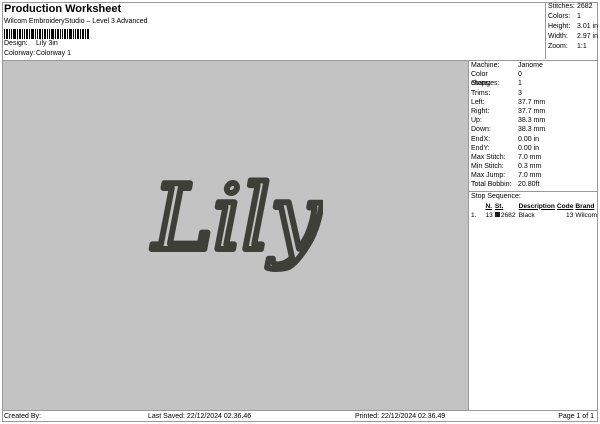  Describe the element at coordinates (478, 102) in the screenshot. I see `detail-label: Left:` at that location.